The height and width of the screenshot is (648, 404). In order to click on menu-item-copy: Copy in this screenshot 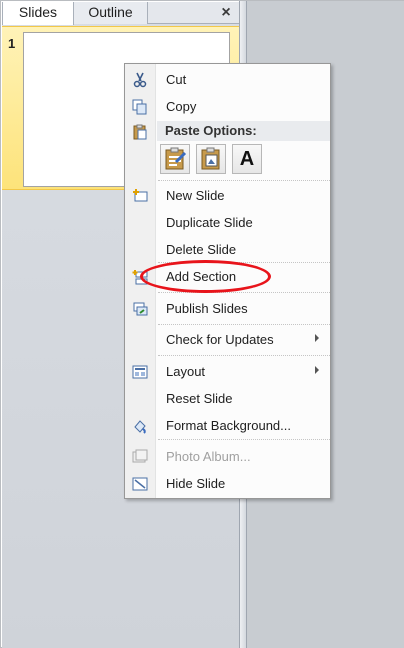, I will do `click(228, 107)`.